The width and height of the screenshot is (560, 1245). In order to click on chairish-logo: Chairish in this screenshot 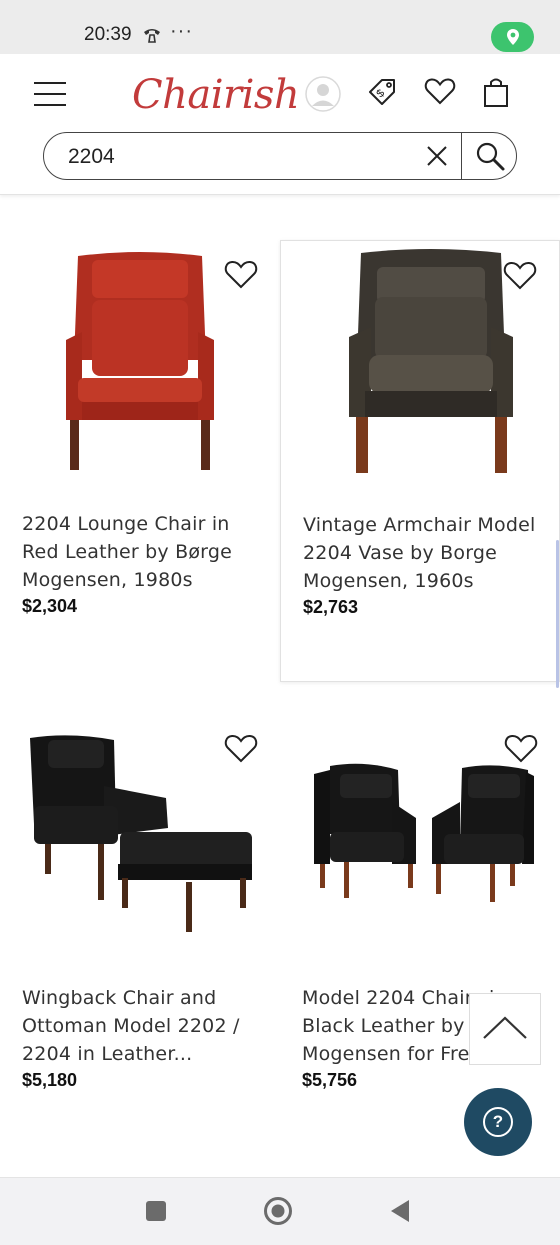, I will do `click(216, 95)`.